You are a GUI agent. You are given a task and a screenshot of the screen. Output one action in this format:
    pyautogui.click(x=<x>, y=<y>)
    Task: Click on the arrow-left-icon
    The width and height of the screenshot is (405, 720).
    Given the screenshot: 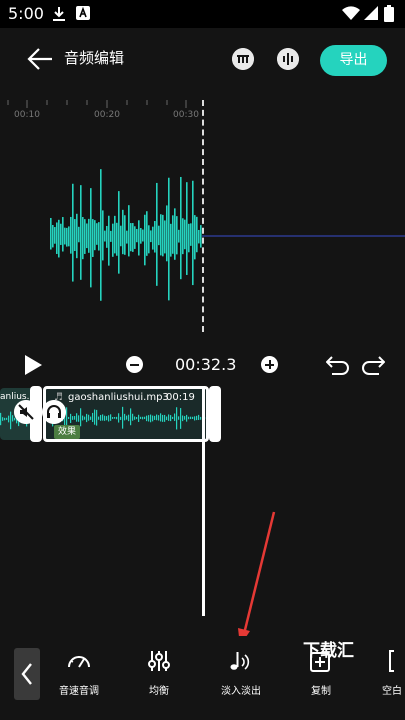 What is the action you would take?
    pyautogui.click(x=40, y=59)
    